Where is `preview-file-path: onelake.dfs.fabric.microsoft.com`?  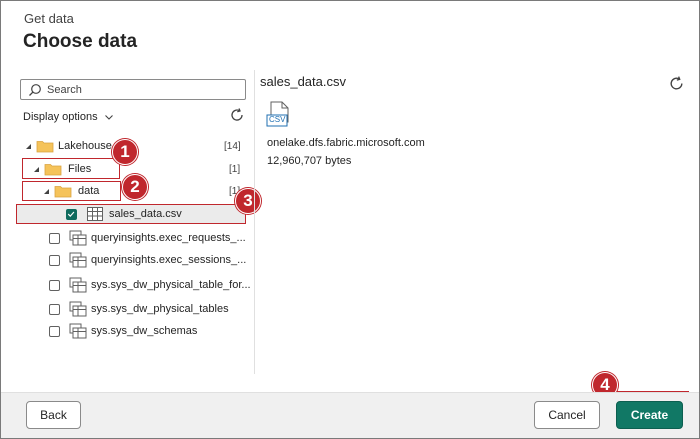
preview-file-path: onelake.dfs.fabric.microsoft.com is located at coordinates (346, 143).